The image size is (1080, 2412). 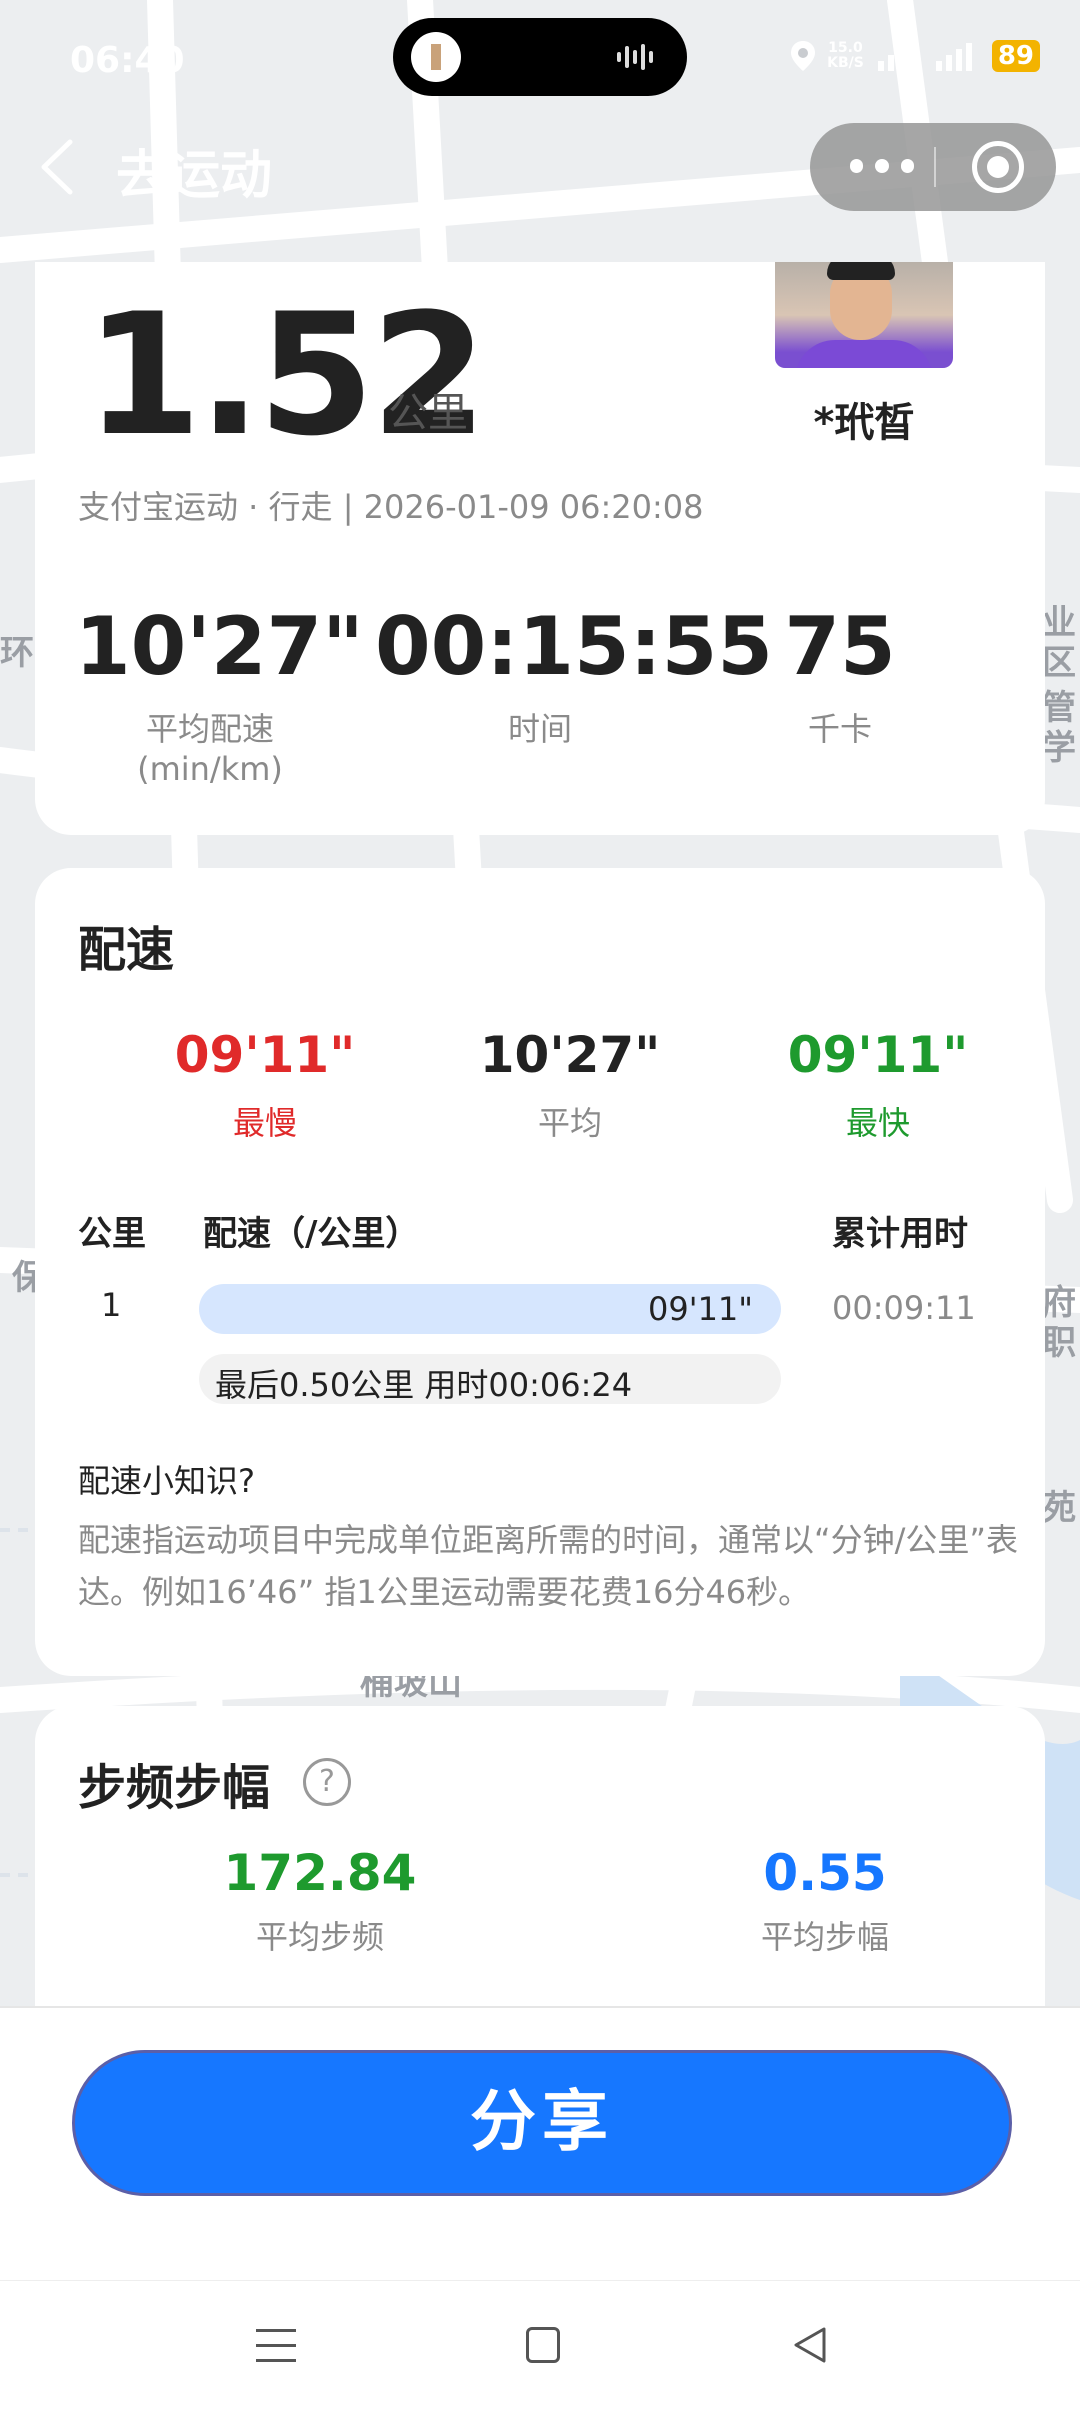 What do you see at coordinates (112, 1234) in the screenshot?
I see `column-header-km: 公里` at bounding box center [112, 1234].